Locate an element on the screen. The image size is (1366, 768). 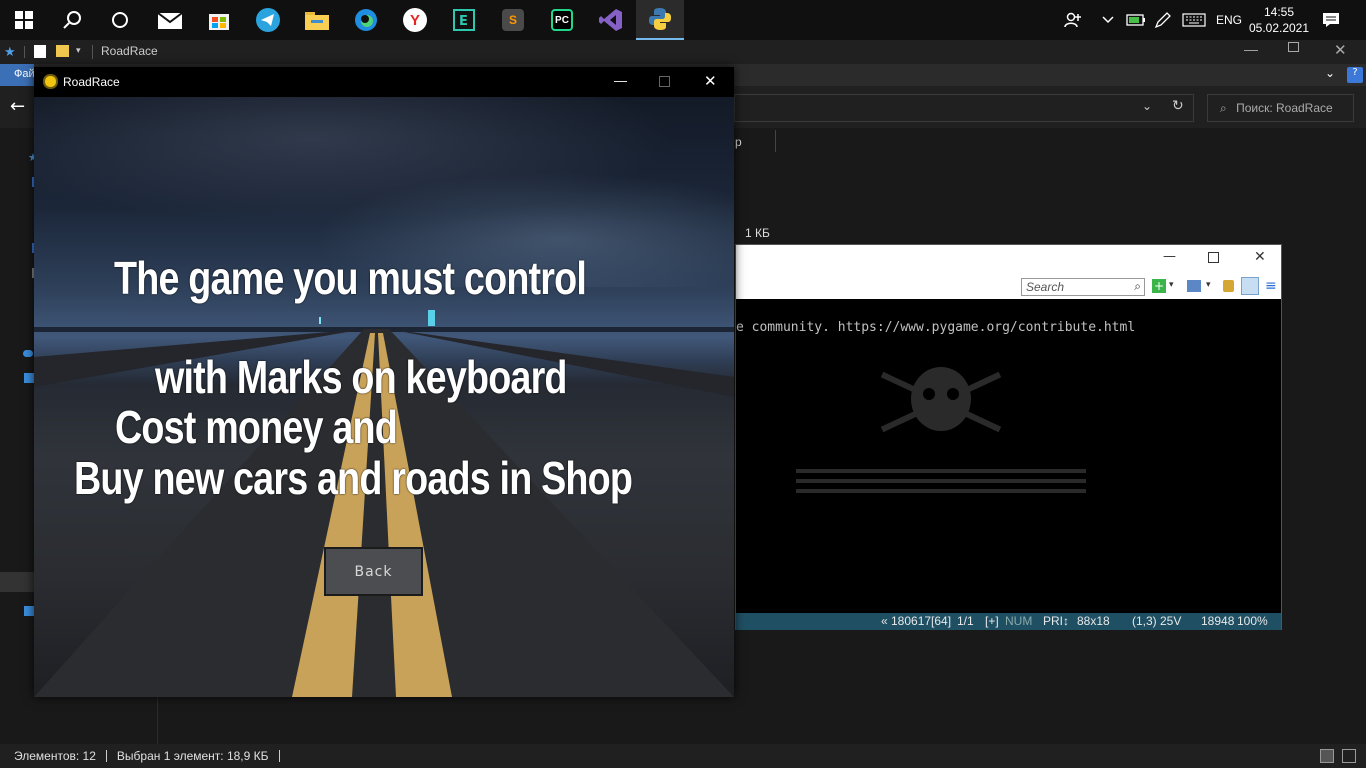
pycharm-icon: PC is located at coordinates (562, 20).